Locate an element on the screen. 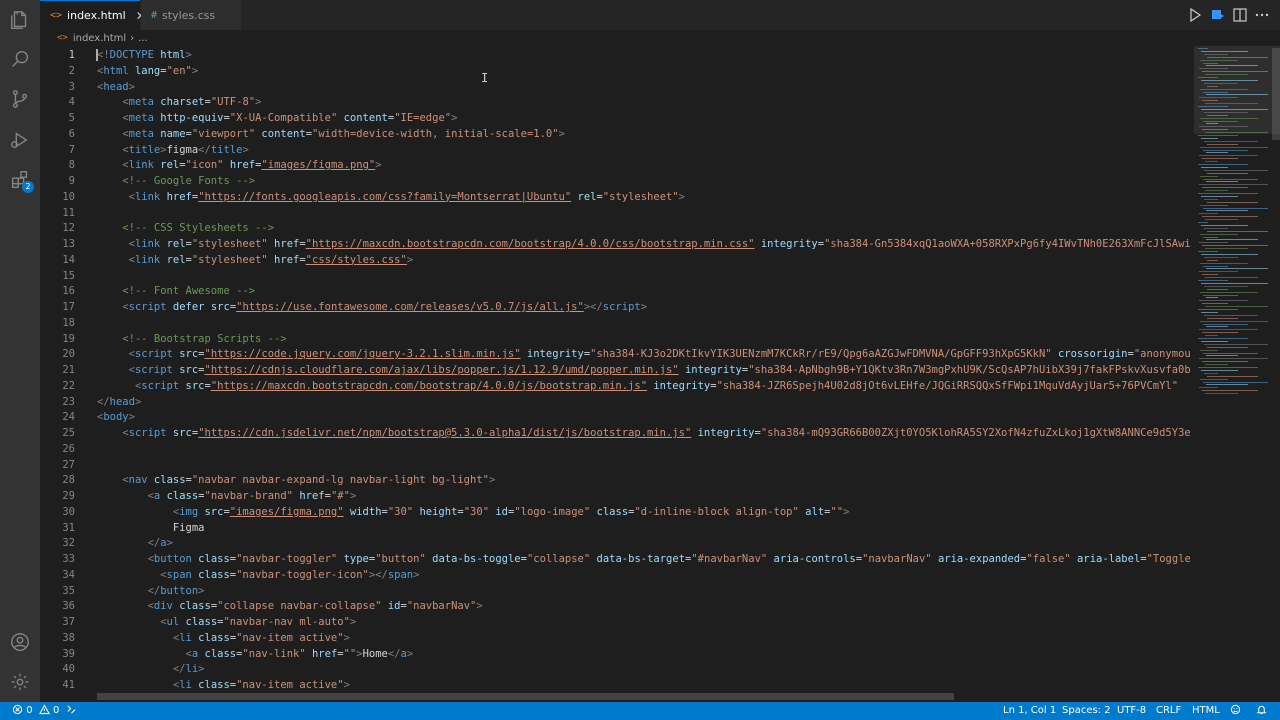  remote-icon is located at coordinates (71, 711).